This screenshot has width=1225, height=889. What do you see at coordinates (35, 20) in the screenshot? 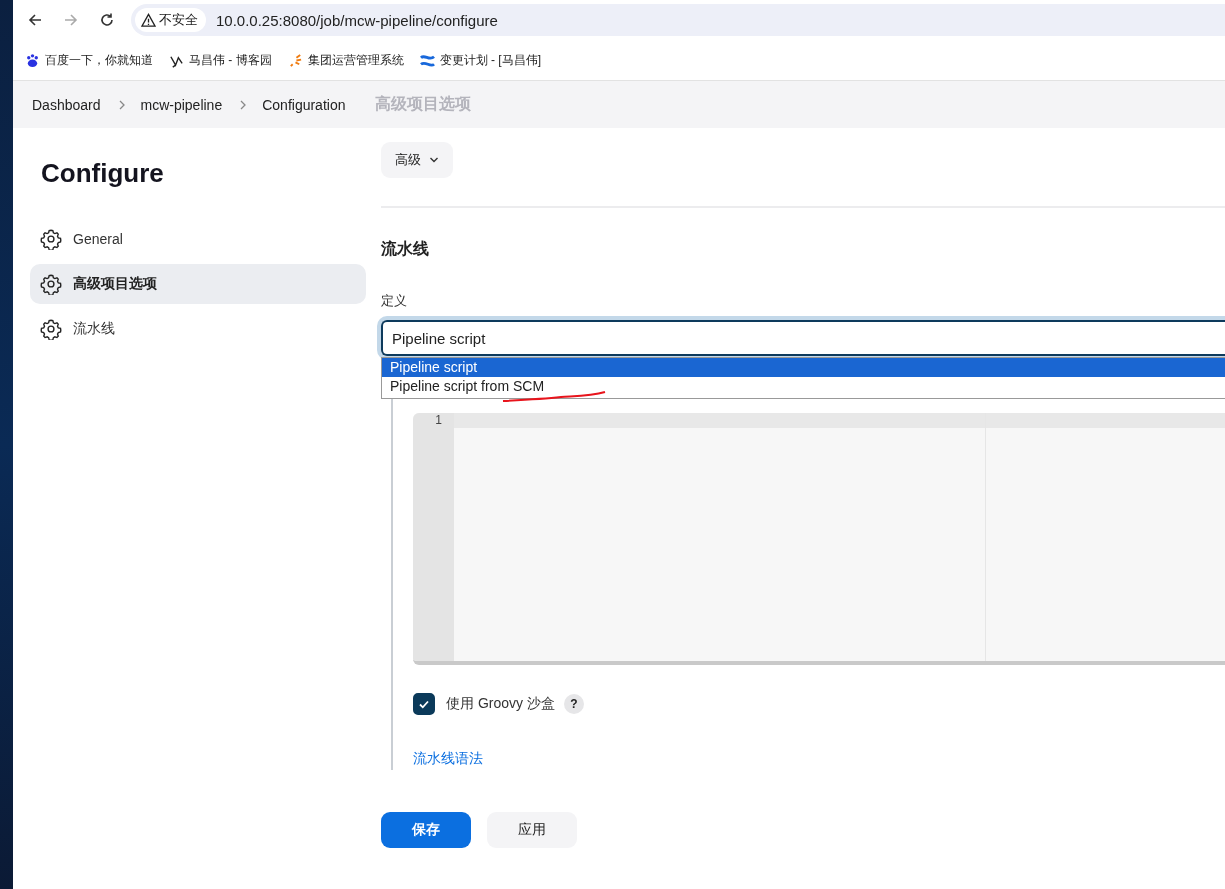
I see `back-icon` at bounding box center [35, 20].